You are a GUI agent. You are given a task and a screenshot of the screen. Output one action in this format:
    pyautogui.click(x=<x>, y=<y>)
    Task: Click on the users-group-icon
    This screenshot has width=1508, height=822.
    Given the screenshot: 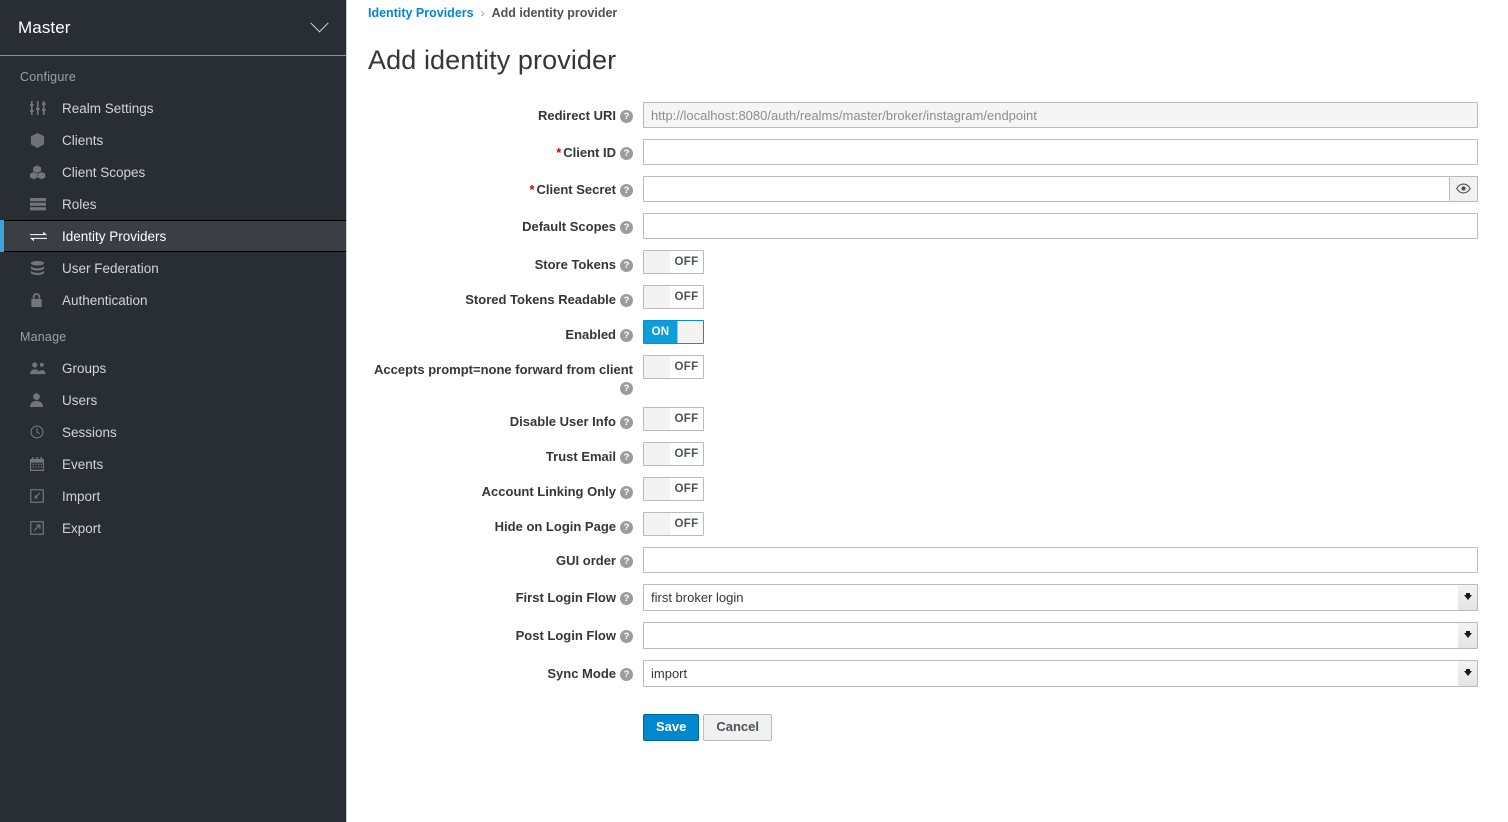 What is the action you would take?
    pyautogui.click(x=41, y=368)
    